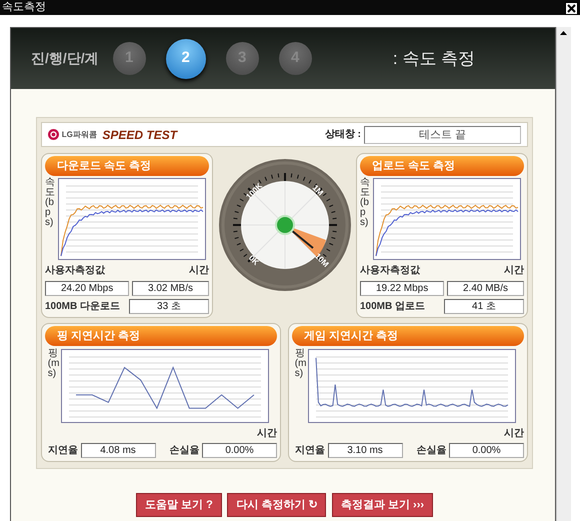 The width and height of the screenshot is (580, 521). What do you see at coordinates (563, 274) in the screenshot?
I see `scrollbar` at bounding box center [563, 274].